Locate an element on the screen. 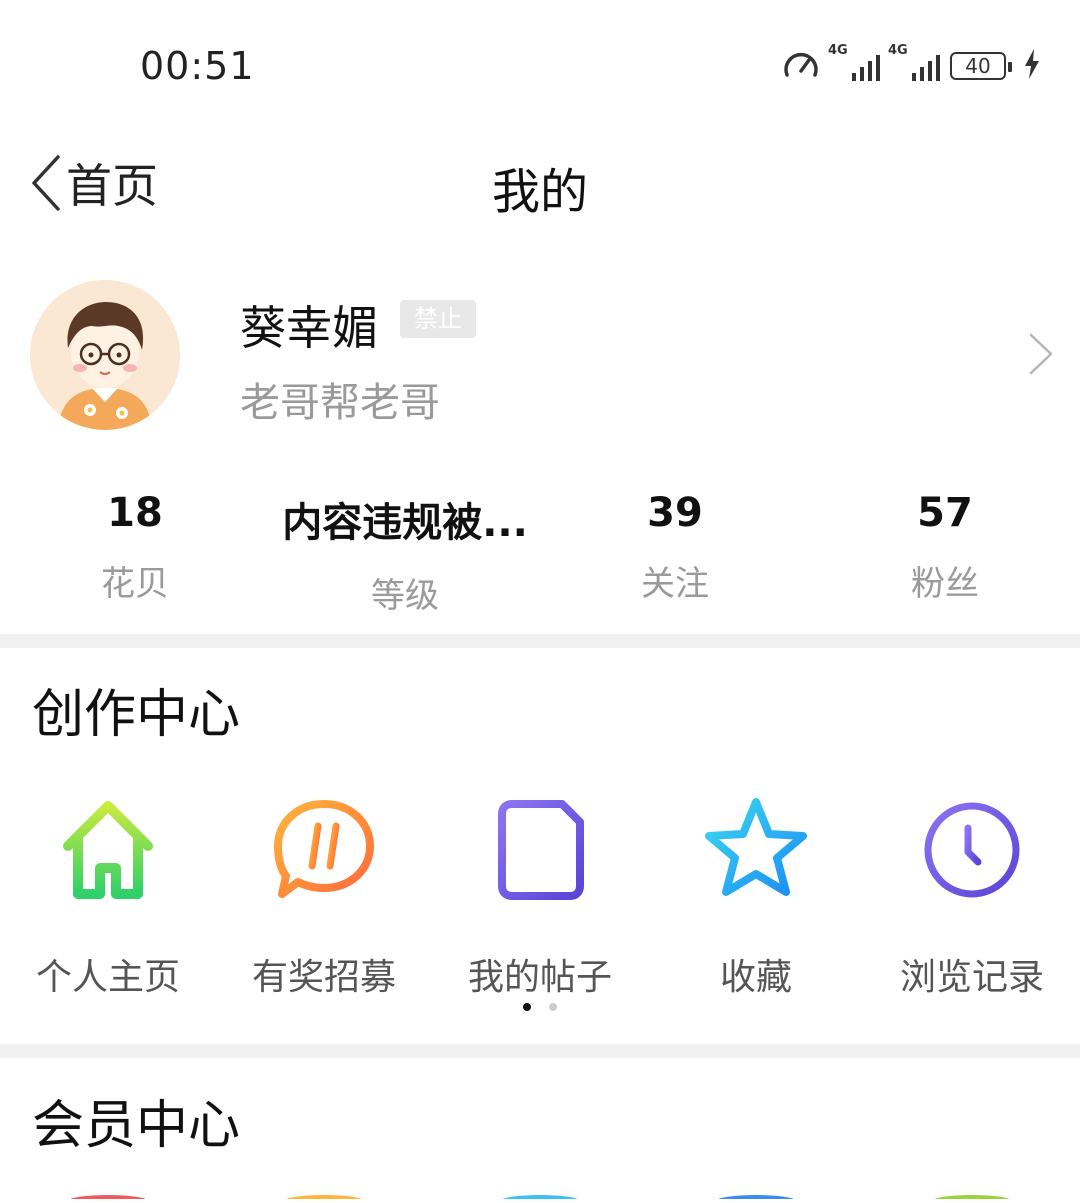 This screenshot has width=1080, height=1203. member-center-title: 会员中心 is located at coordinates (136, 1126).